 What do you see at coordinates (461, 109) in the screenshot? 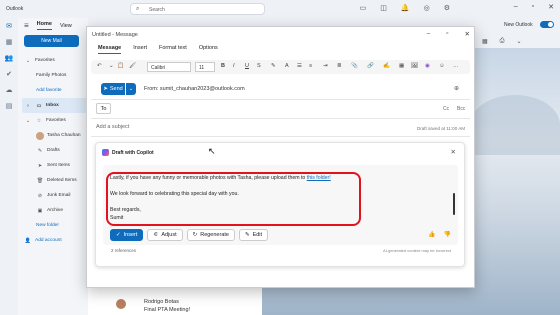
I see `bcc-button: Bcc` at bounding box center [461, 109].